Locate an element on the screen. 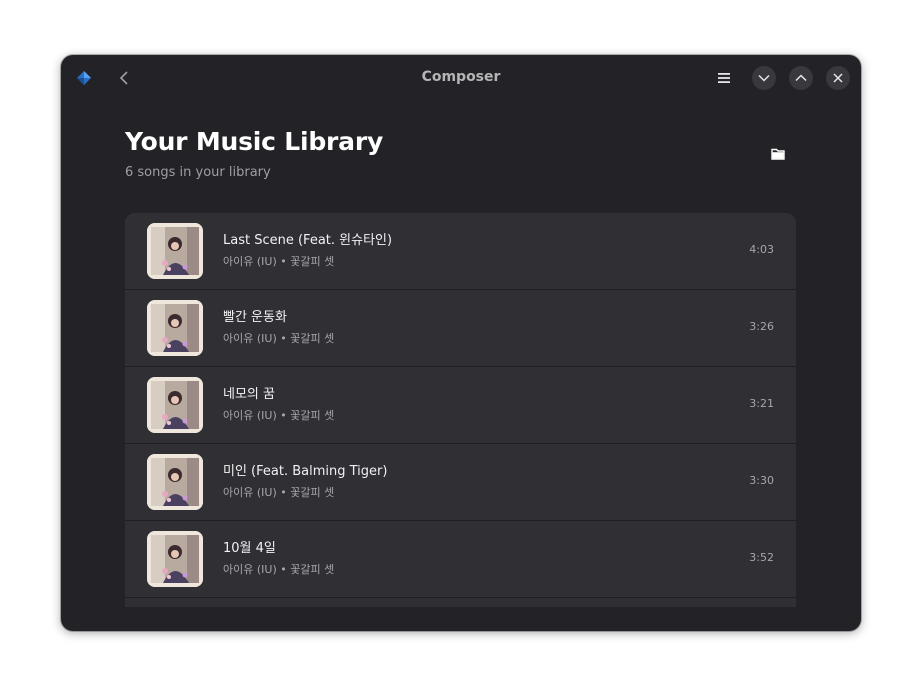 This screenshot has height=698, width=922. title-bar: Composer is located at coordinates (461, 78).